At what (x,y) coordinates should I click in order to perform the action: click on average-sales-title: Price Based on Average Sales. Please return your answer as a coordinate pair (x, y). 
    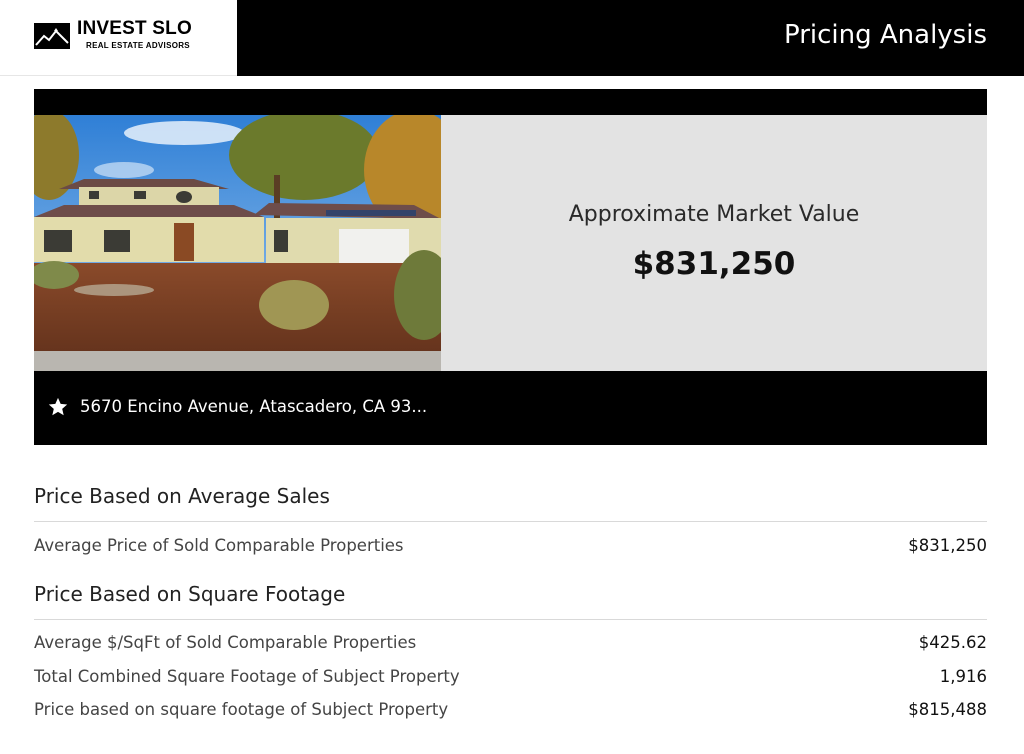
    Looking at the image, I should click on (182, 496).